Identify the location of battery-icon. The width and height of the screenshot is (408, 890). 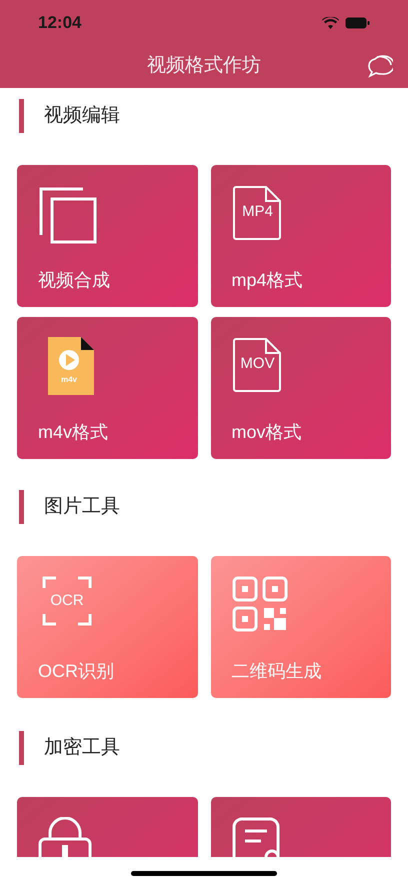
(357, 23).